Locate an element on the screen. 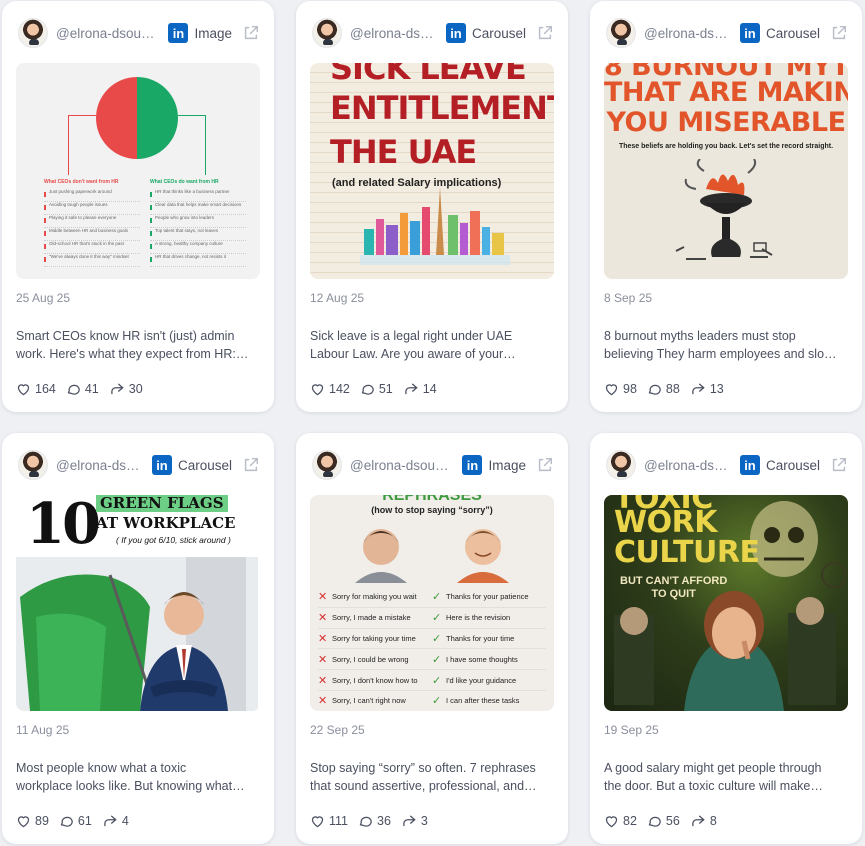  skyline-illustration is located at coordinates (435, 226).